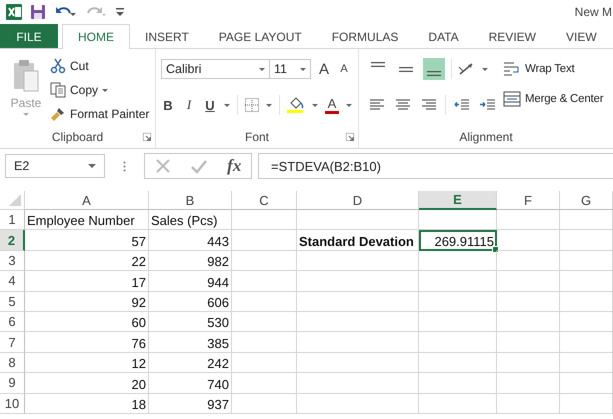 This screenshot has height=419, width=613. I want to click on cut-button: Cut, so click(100, 66).